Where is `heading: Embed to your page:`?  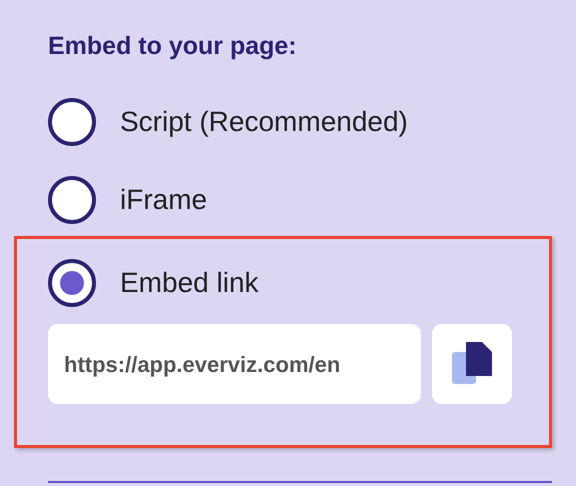
heading: Embed to your page: is located at coordinates (172, 46).